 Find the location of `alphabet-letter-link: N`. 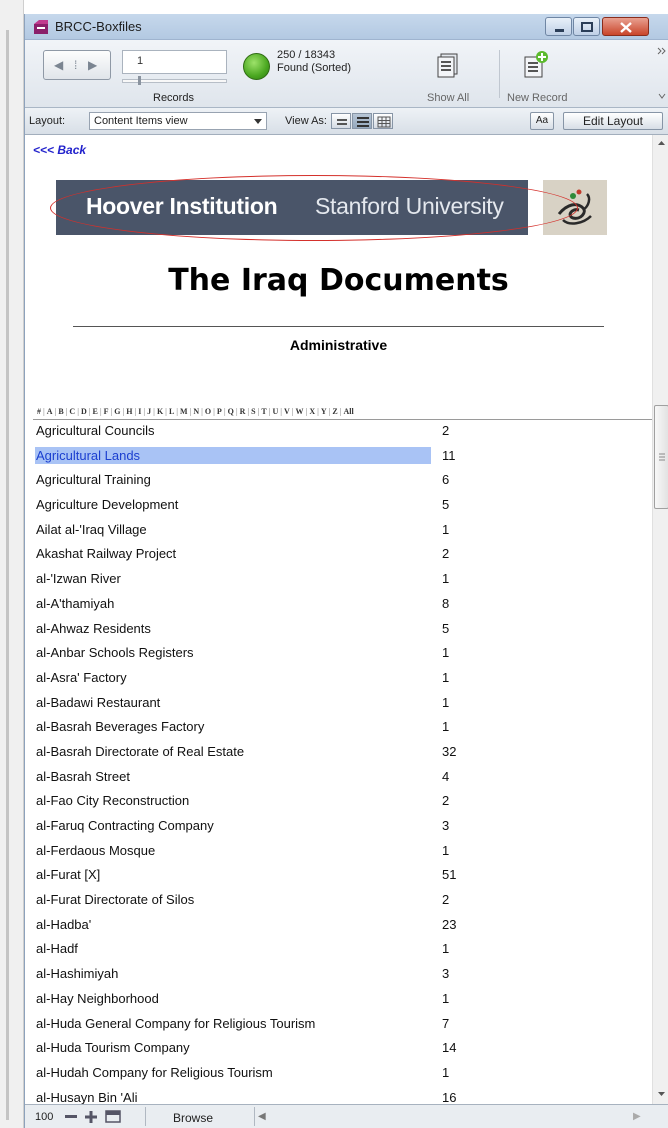

alphabet-letter-link: N is located at coordinates (196, 411).